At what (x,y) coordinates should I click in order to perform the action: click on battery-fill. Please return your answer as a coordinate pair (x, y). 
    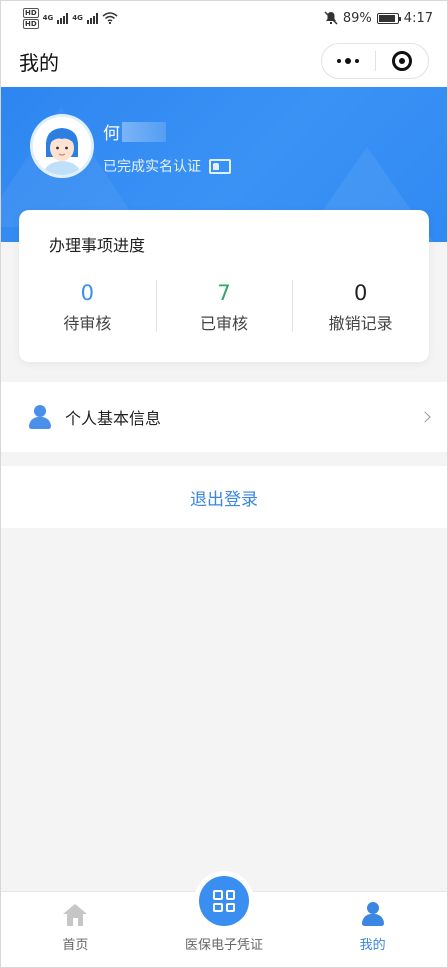
    Looking at the image, I should click on (386, 18).